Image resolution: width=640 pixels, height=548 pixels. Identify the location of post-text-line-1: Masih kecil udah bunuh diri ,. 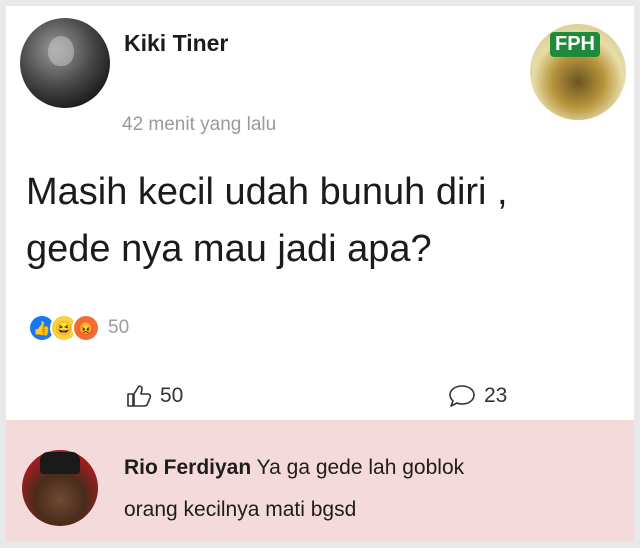
(267, 192).